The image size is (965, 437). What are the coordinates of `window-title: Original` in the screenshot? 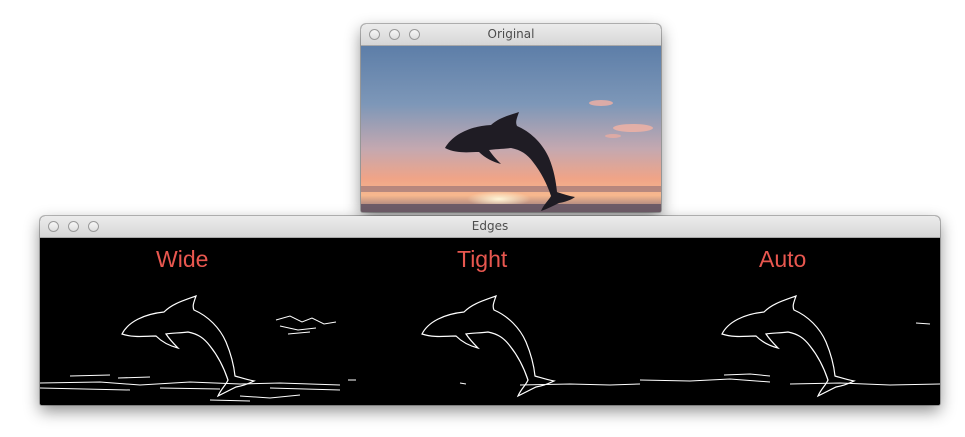 It's located at (511, 34).